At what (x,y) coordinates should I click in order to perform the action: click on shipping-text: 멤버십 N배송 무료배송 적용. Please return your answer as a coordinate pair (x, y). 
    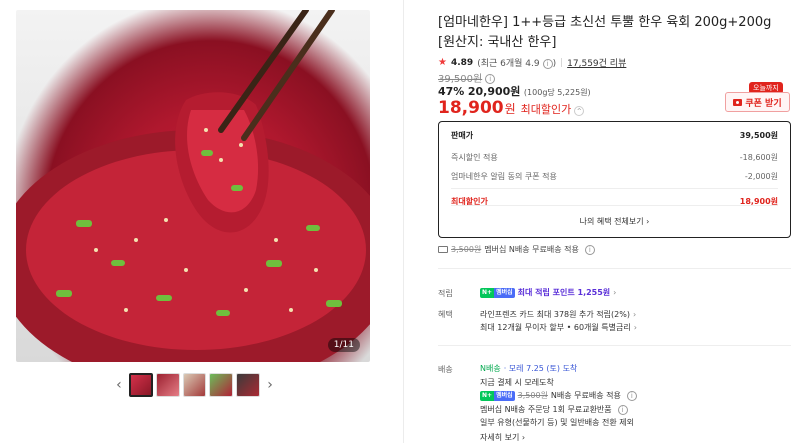
    Looking at the image, I should click on (531, 249).